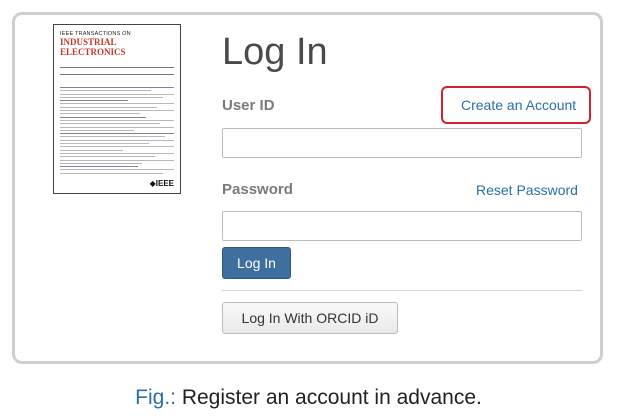  What do you see at coordinates (275, 52) in the screenshot?
I see `page-title: Log In` at bounding box center [275, 52].